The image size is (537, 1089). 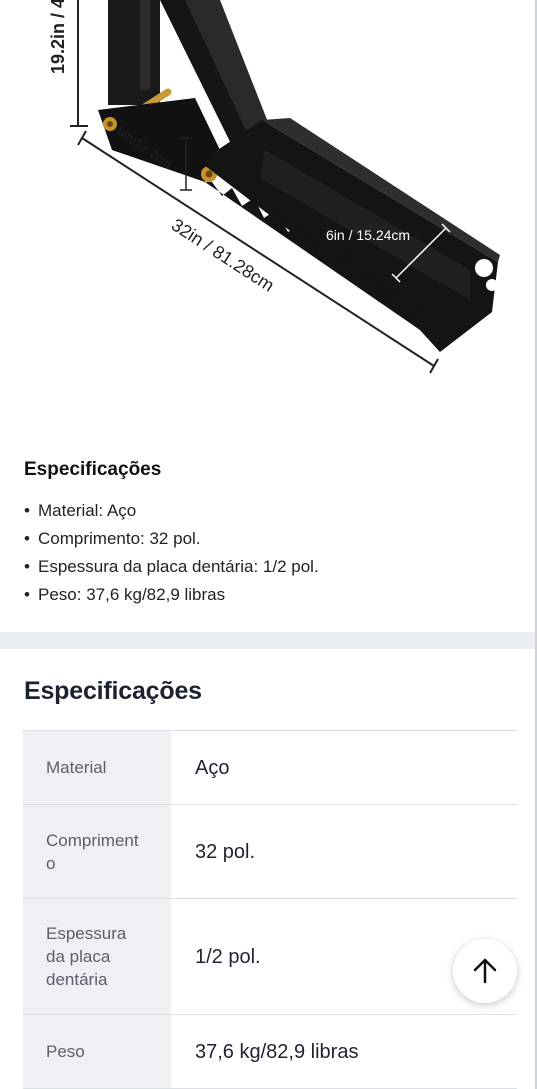 What do you see at coordinates (86, 956) in the screenshot?
I see `spec-key-text: Espessura da placa dentária` at bounding box center [86, 956].